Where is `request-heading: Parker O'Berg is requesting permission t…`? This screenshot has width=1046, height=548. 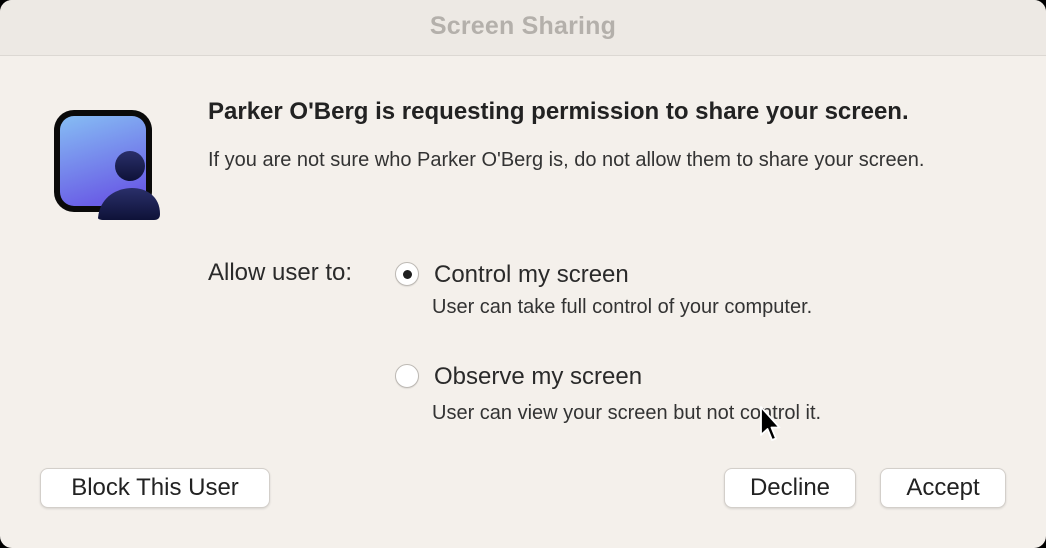 request-heading: Parker O'Berg is requesting permission t… is located at coordinates (558, 111).